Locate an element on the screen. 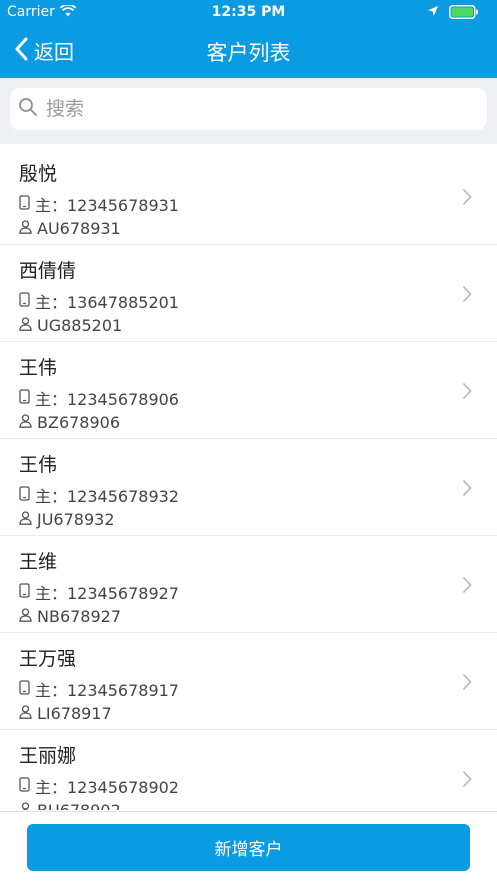  status-time: 12:35 PM is located at coordinates (248, 12).